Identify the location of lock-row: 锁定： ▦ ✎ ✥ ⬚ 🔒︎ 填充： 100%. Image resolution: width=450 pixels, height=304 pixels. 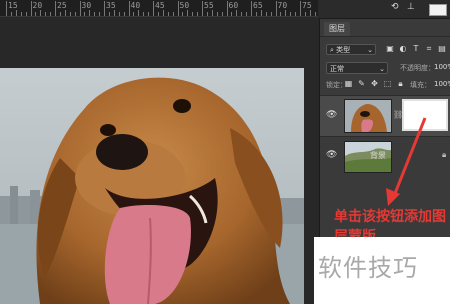
(385, 85).